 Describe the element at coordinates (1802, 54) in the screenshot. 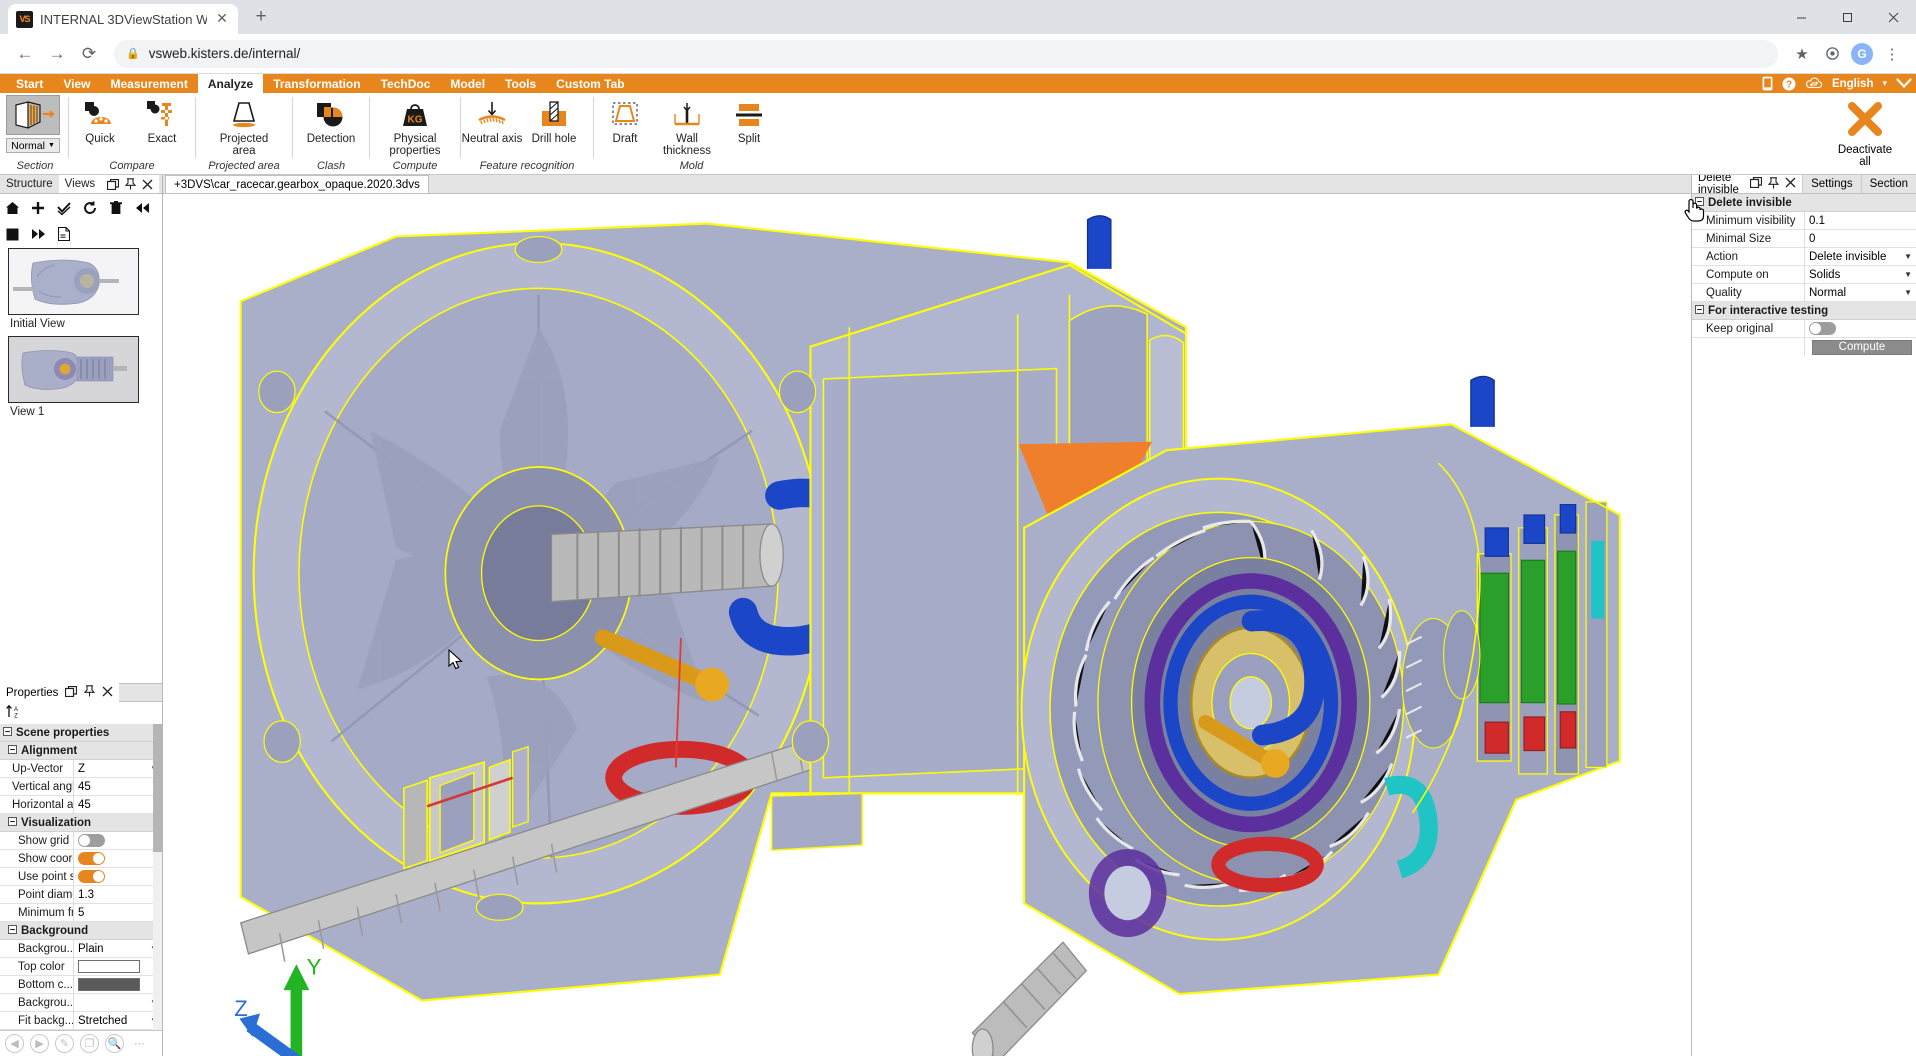

I see `bookmark-star-icon: ★` at that location.